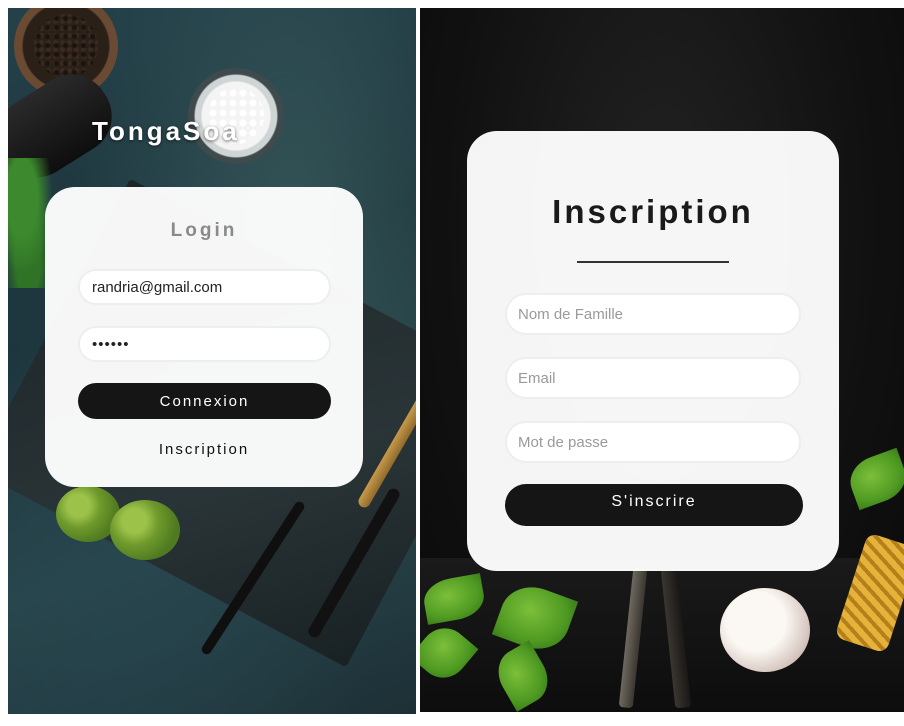 The image size is (904, 726). I want to click on login-title: Login, so click(204, 230).